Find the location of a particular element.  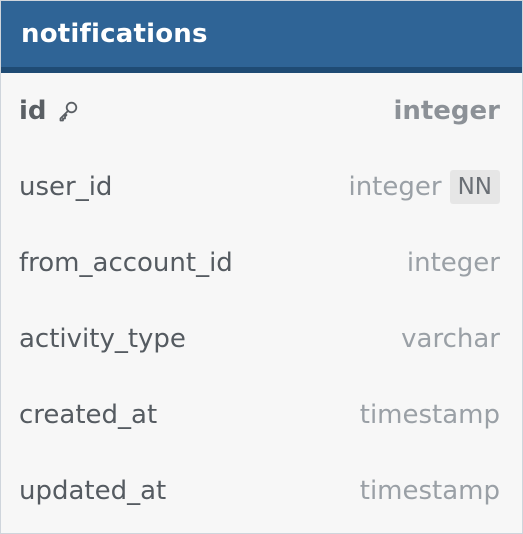

table-title: notifications is located at coordinates (114, 34).